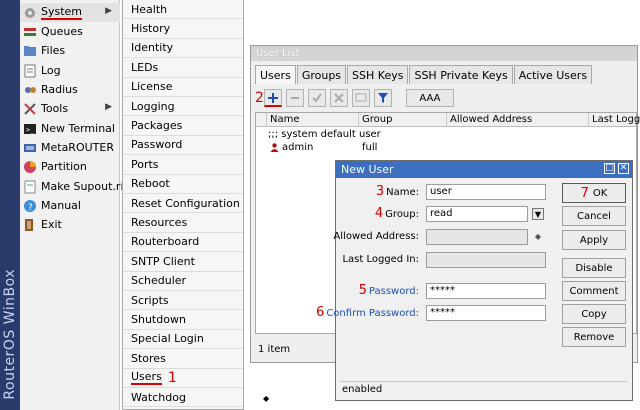  I want to click on table-header: Name Group Allowed Address Last Logged, so click(448, 120).